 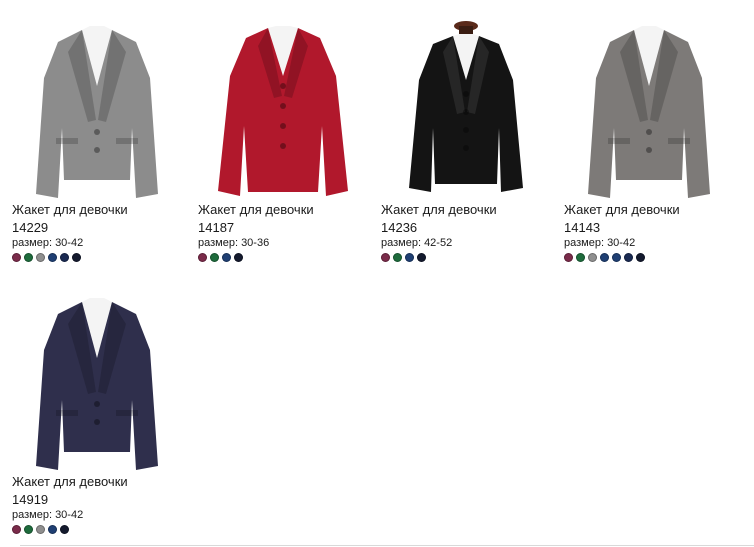 What do you see at coordinates (417, 243) in the screenshot?
I see `product-size-range: размер: 42-52` at bounding box center [417, 243].